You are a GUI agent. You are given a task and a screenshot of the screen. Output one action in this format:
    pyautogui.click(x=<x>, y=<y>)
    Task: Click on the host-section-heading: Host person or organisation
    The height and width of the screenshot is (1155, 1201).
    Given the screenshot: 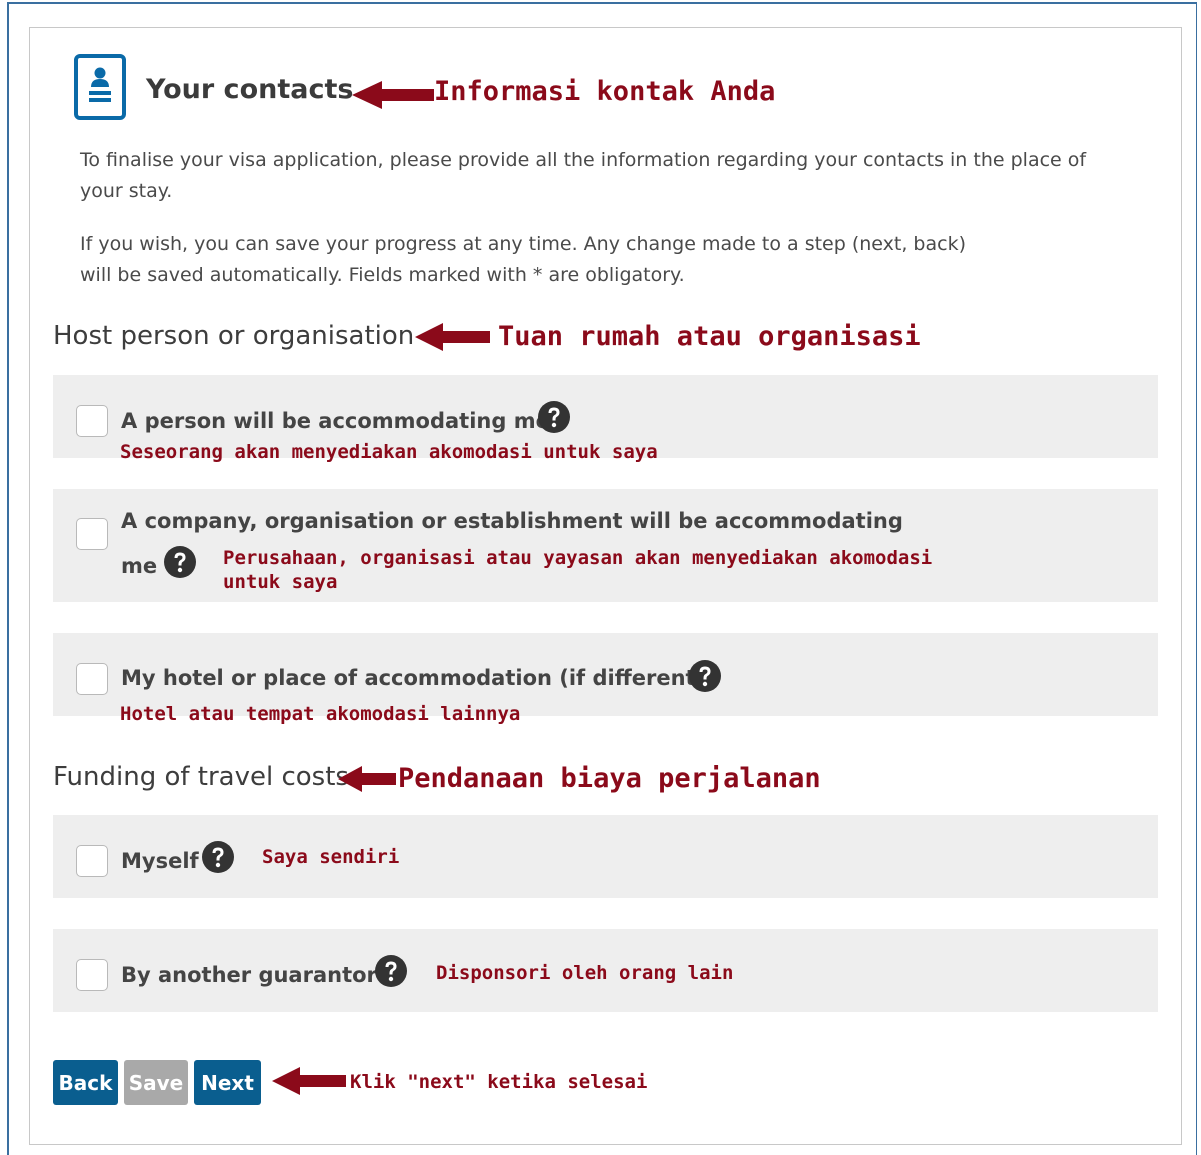 What is the action you would take?
    pyautogui.click(x=234, y=336)
    